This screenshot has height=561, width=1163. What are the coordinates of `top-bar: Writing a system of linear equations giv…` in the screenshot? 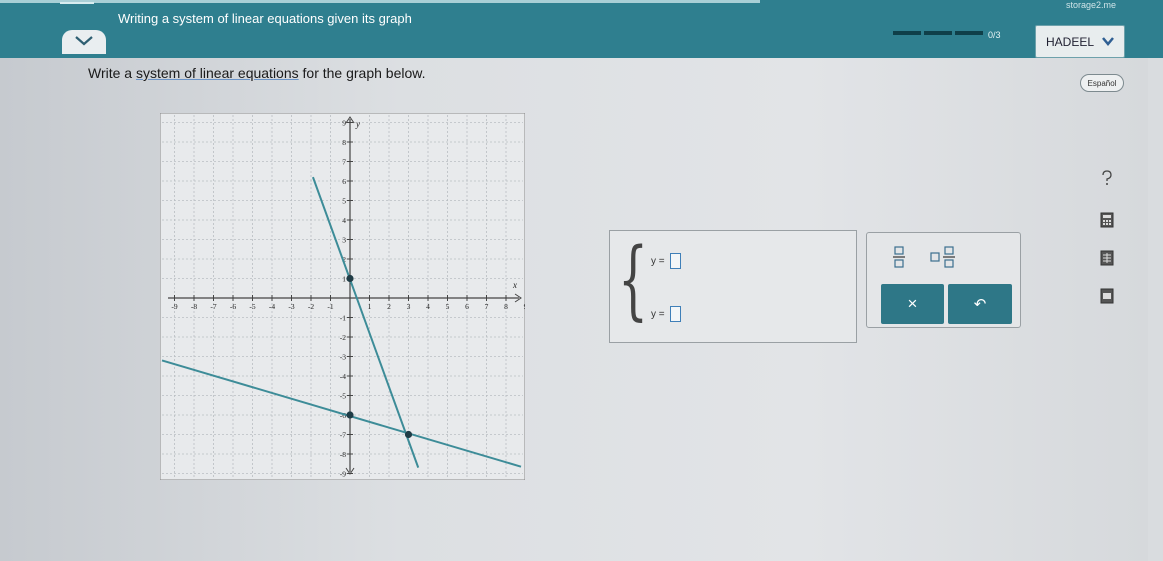 It's located at (581, 29).